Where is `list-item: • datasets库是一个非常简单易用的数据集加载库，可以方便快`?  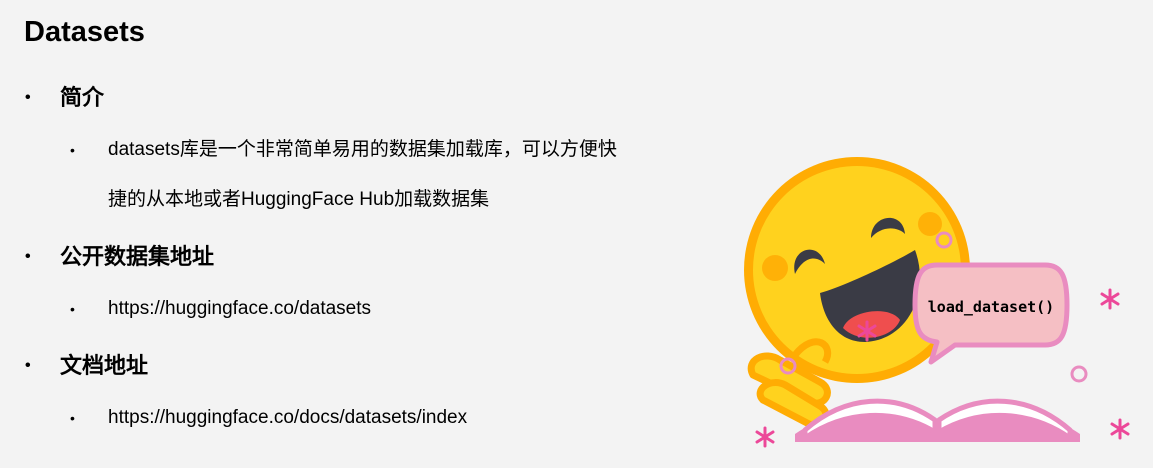
list-item: • datasets库是一个非常简单易用的数据集加载库，可以方便快 is located at coordinates (343, 150).